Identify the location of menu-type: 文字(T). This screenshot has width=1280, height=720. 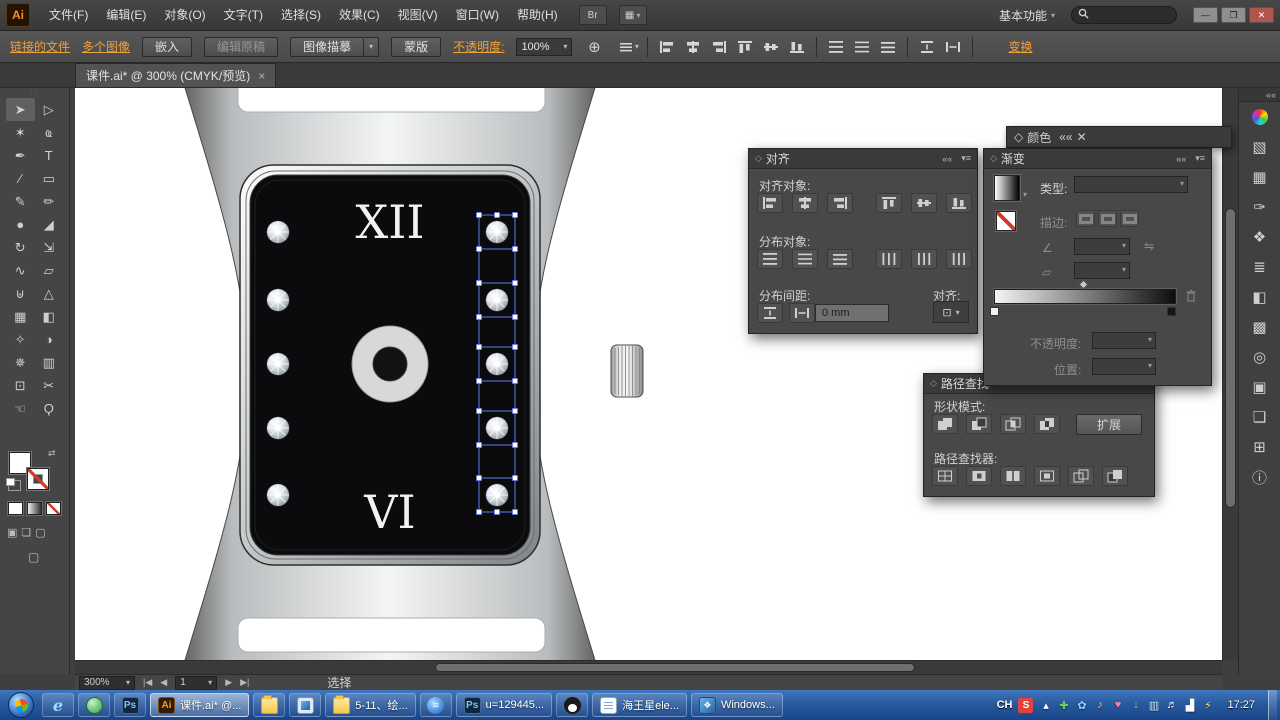
(243, 15).